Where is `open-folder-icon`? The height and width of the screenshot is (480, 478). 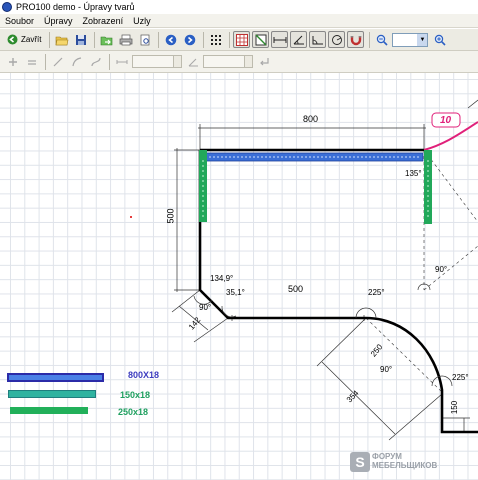
open-folder-icon is located at coordinates (62, 40).